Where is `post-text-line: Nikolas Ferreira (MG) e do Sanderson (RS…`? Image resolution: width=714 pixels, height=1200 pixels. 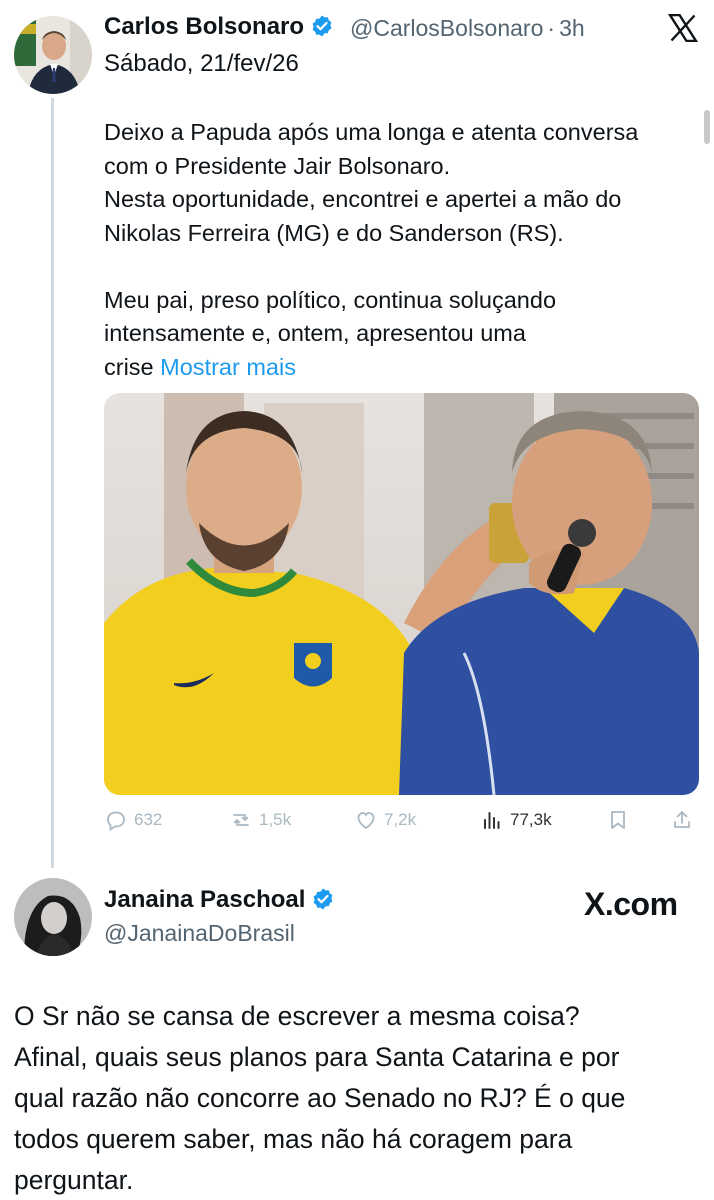 post-text-line: Nikolas Ferreira (MG) e do Sanderson (RS… is located at coordinates (334, 232).